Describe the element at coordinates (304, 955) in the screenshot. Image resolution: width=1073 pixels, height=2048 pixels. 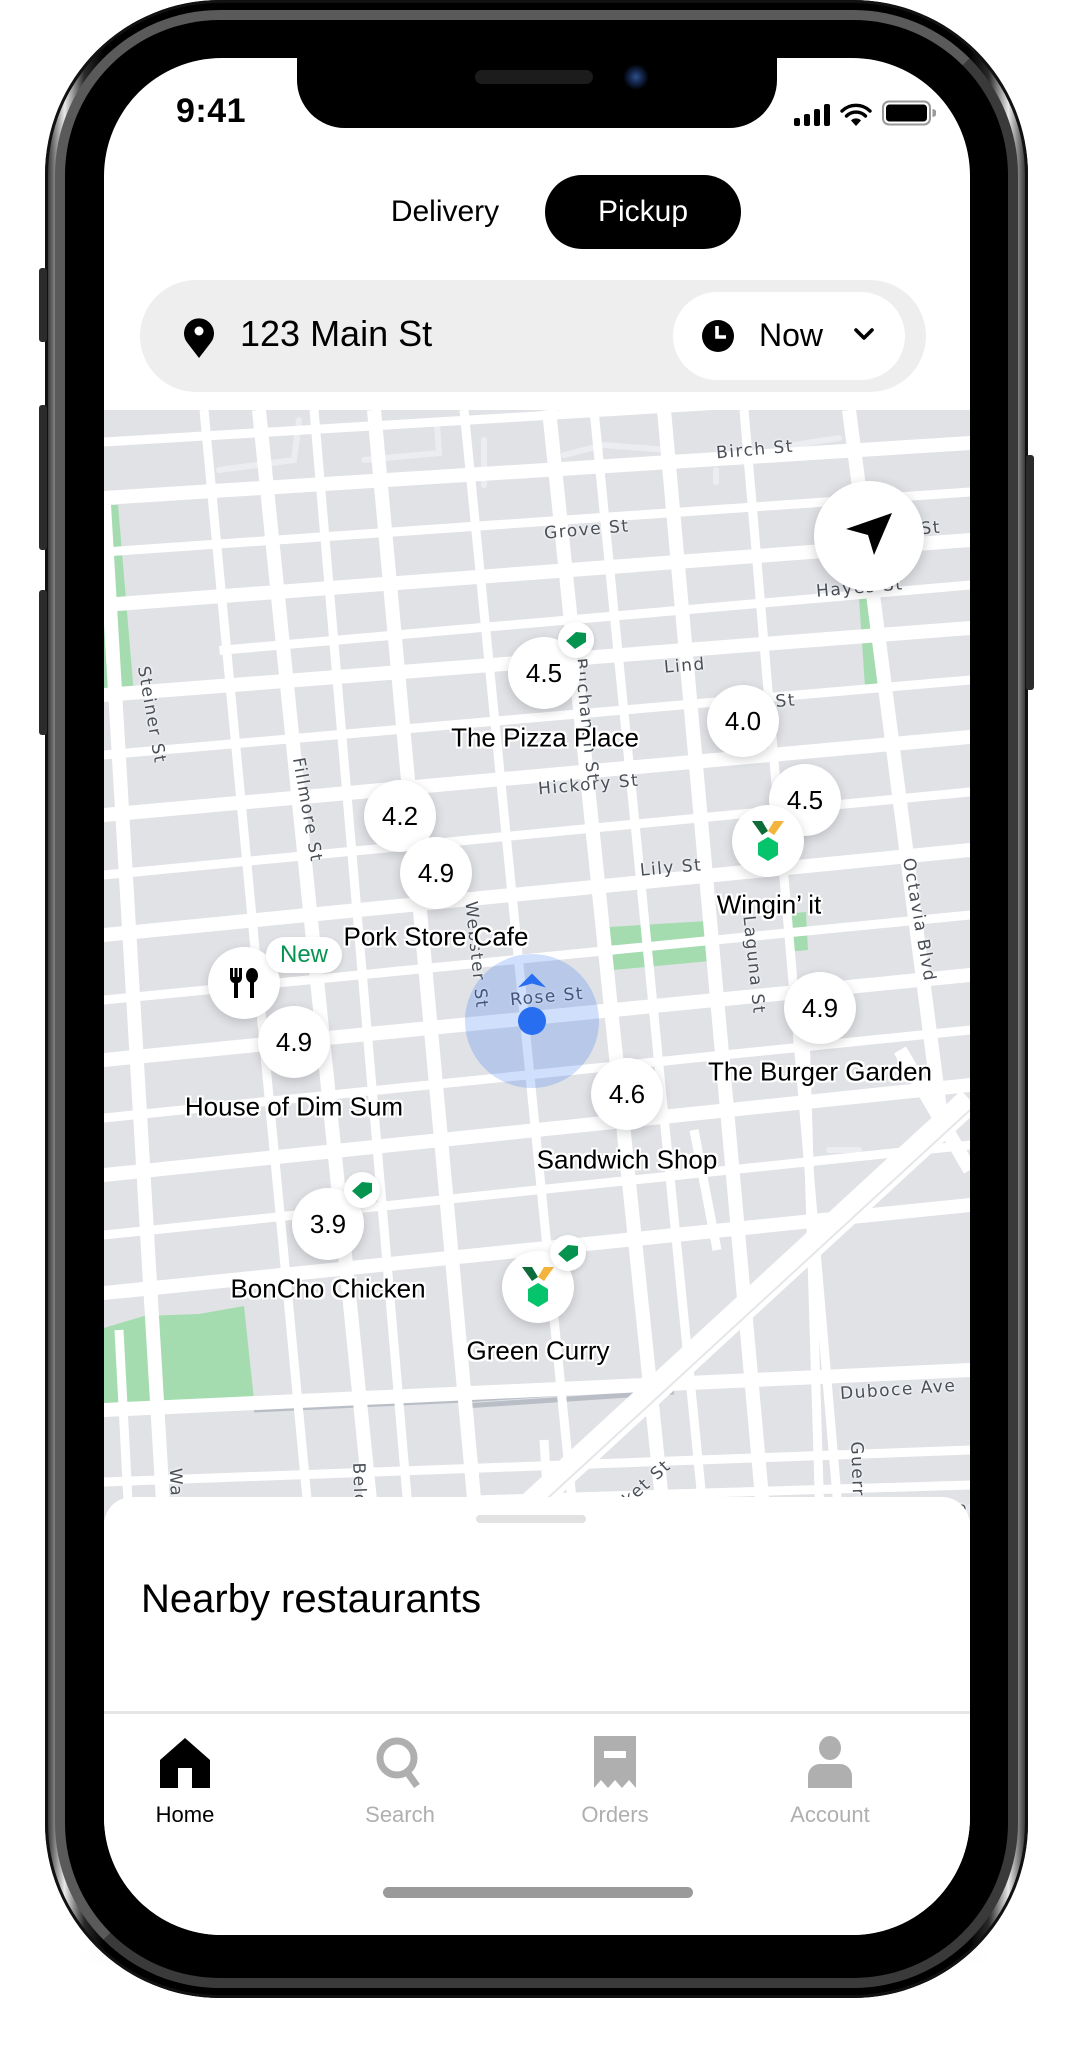
I see `new-badge: New` at that location.